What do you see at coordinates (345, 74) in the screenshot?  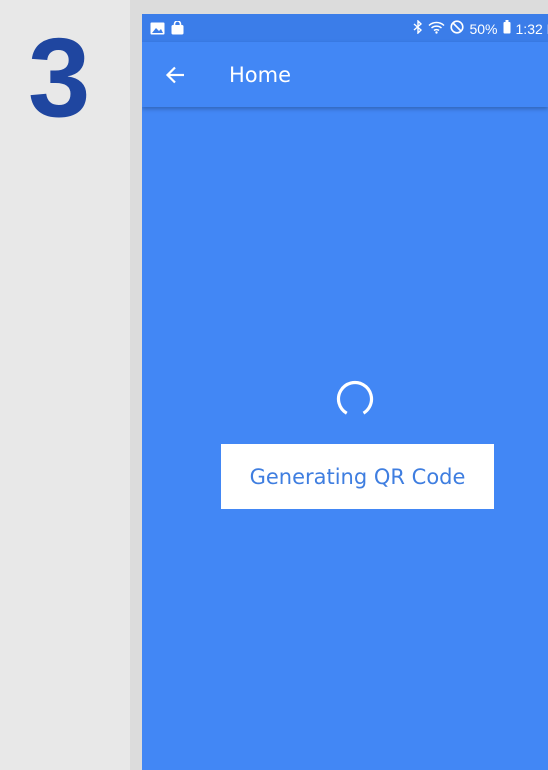 I see `app-bar: Home` at bounding box center [345, 74].